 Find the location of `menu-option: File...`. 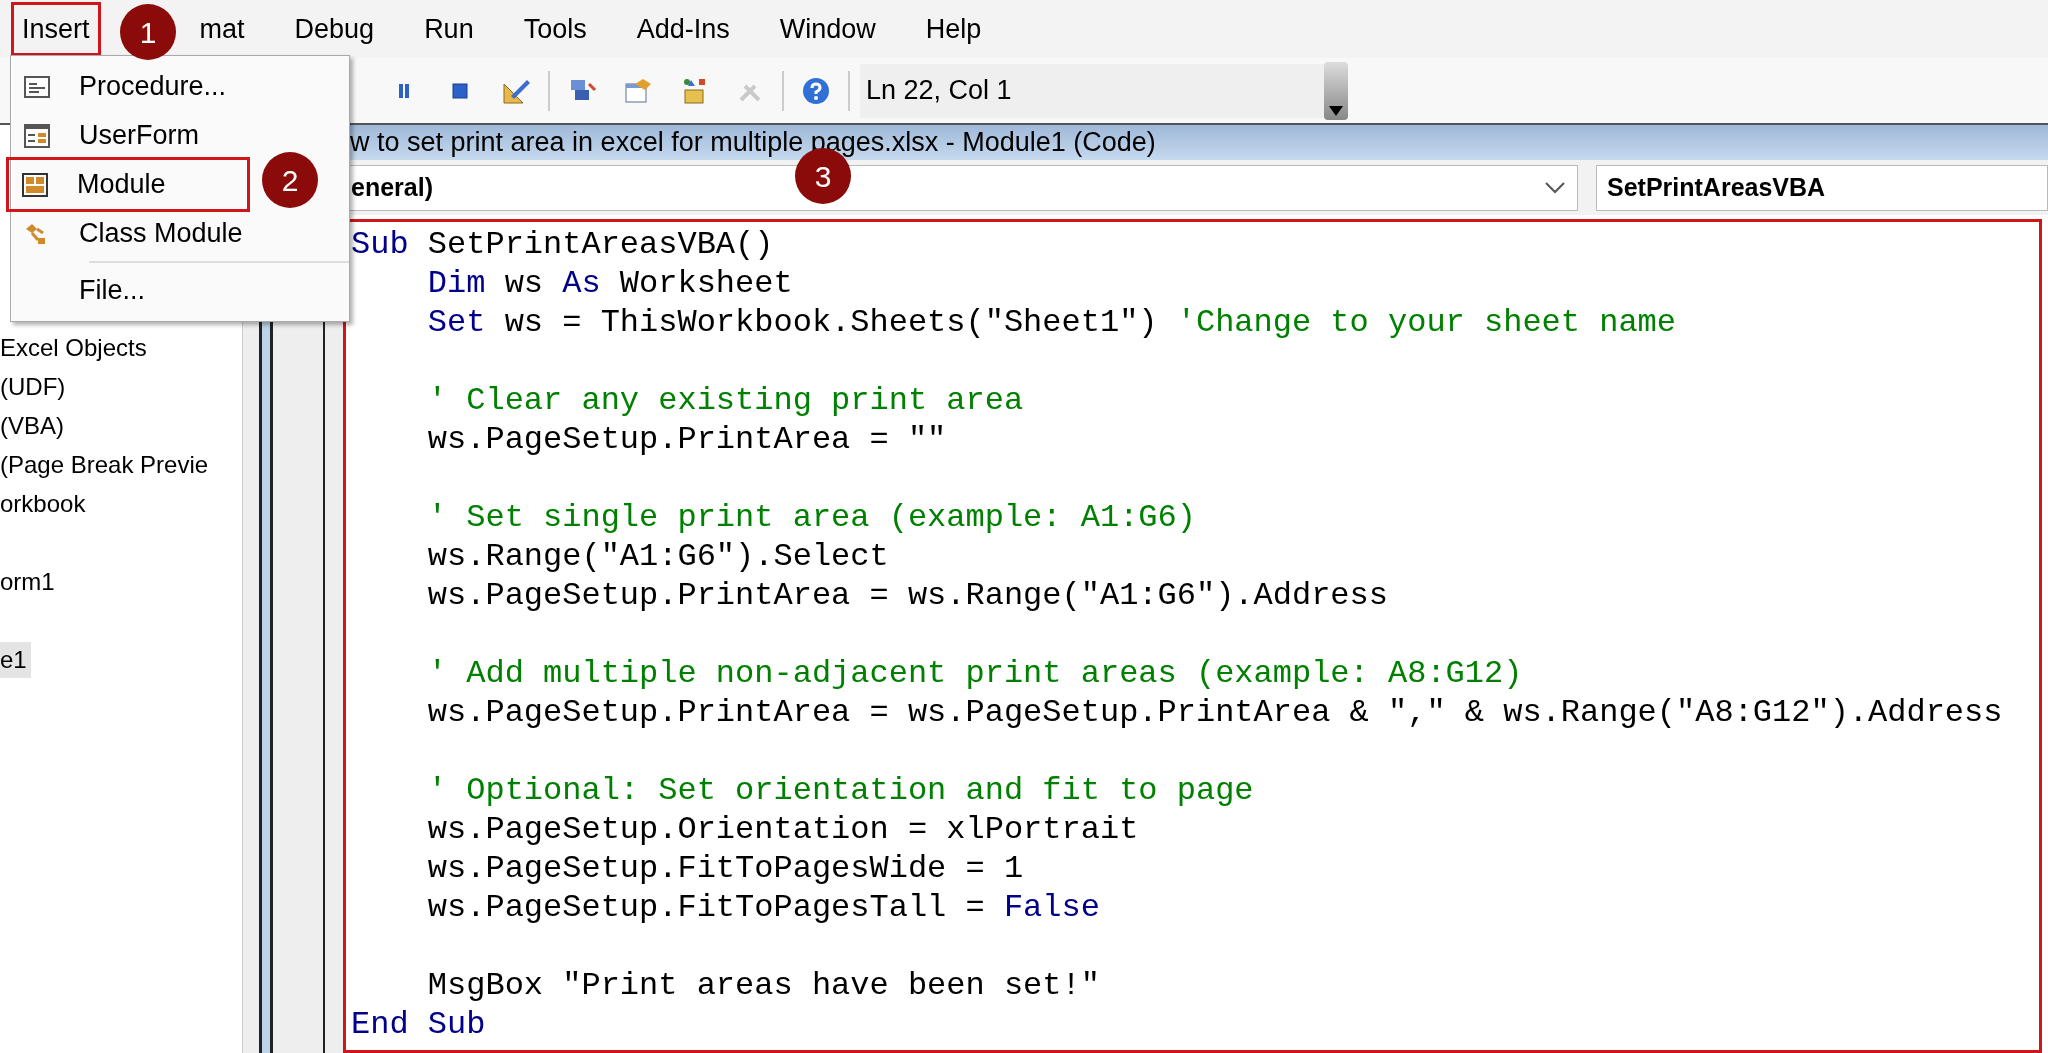

menu-option: File... is located at coordinates (180, 290).